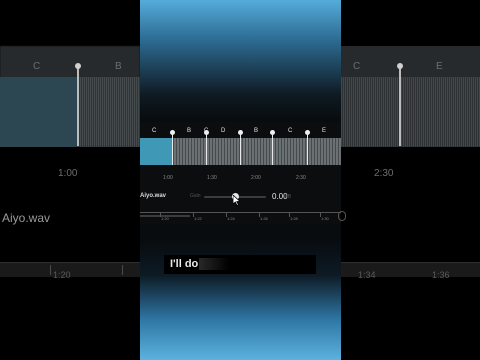 This screenshot has height=360, width=480. I want to click on right-chord-label: E, so click(439, 66).